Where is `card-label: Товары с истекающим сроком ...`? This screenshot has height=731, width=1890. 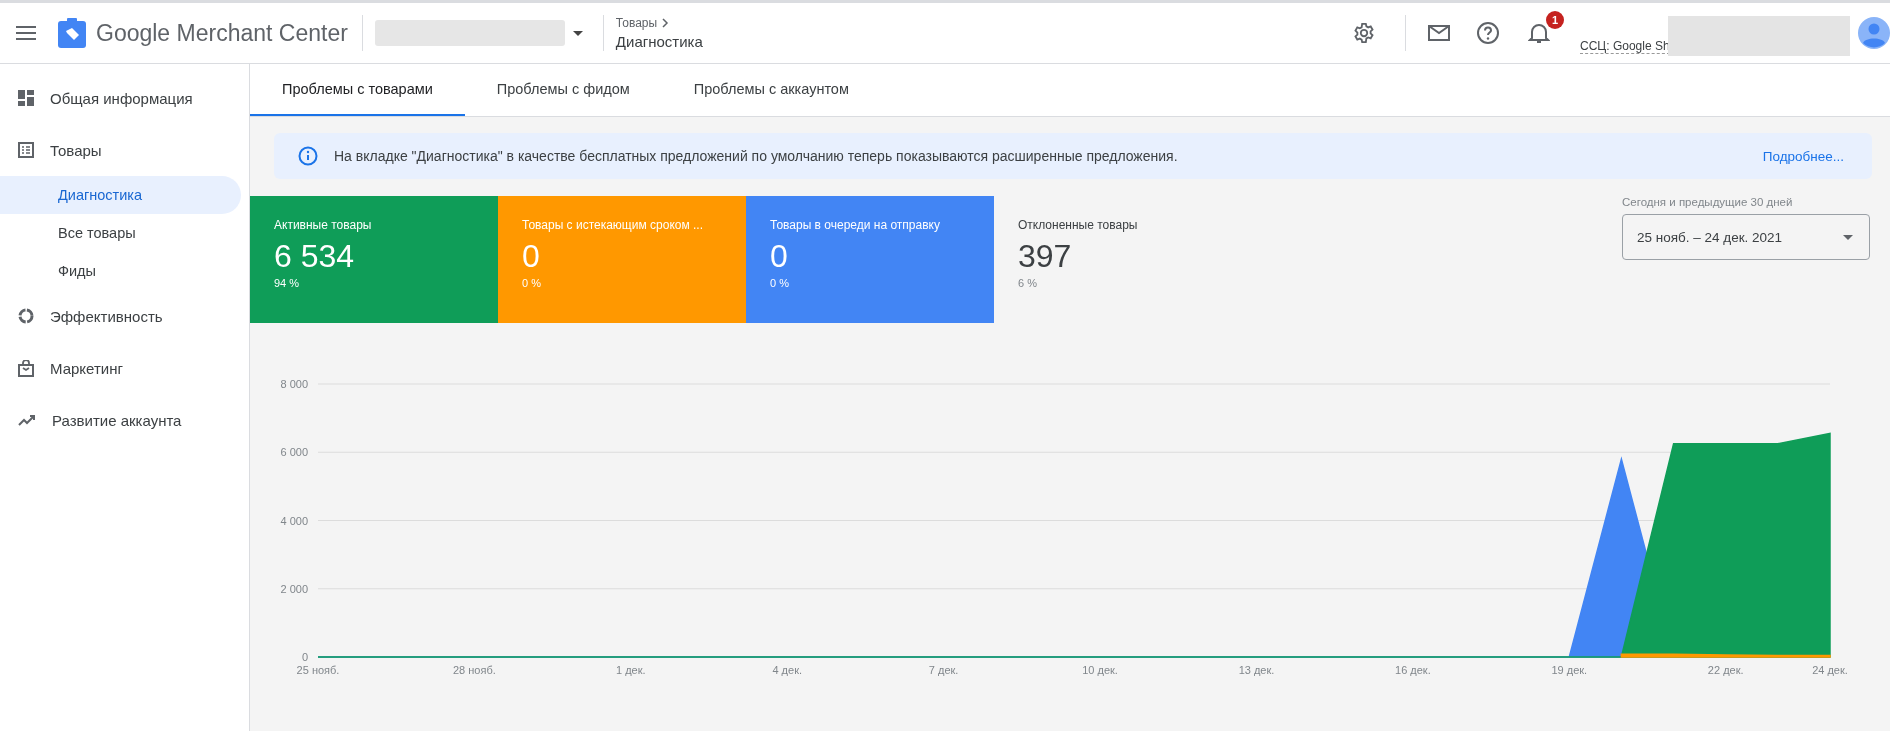
card-label: Товары с истекающим сроком ... is located at coordinates (613, 225).